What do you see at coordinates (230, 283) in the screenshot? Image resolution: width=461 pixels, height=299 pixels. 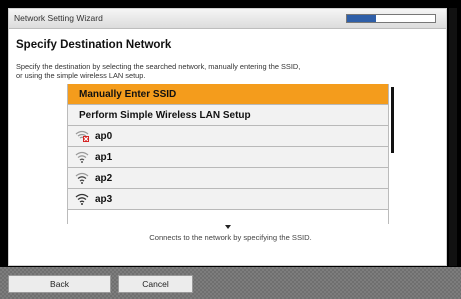 I see `footer-bar: Back Cancel` at bounding box center [230, 283].